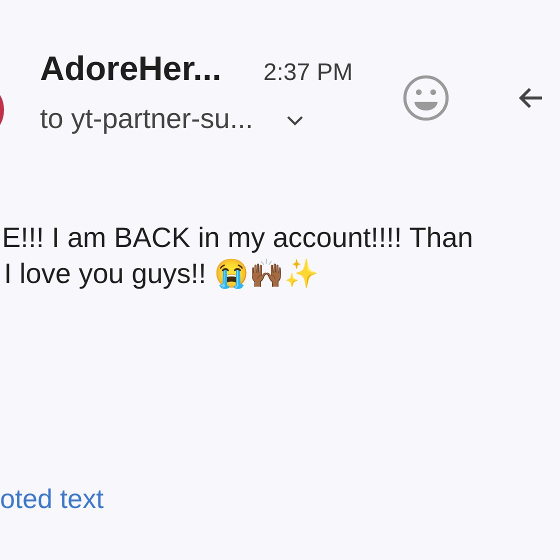 The height and width of the screenshot is (560, 560). Describe the element at coordinates (426, 98) in the screenshot. I see `emoji-reaction-icon` at that location.